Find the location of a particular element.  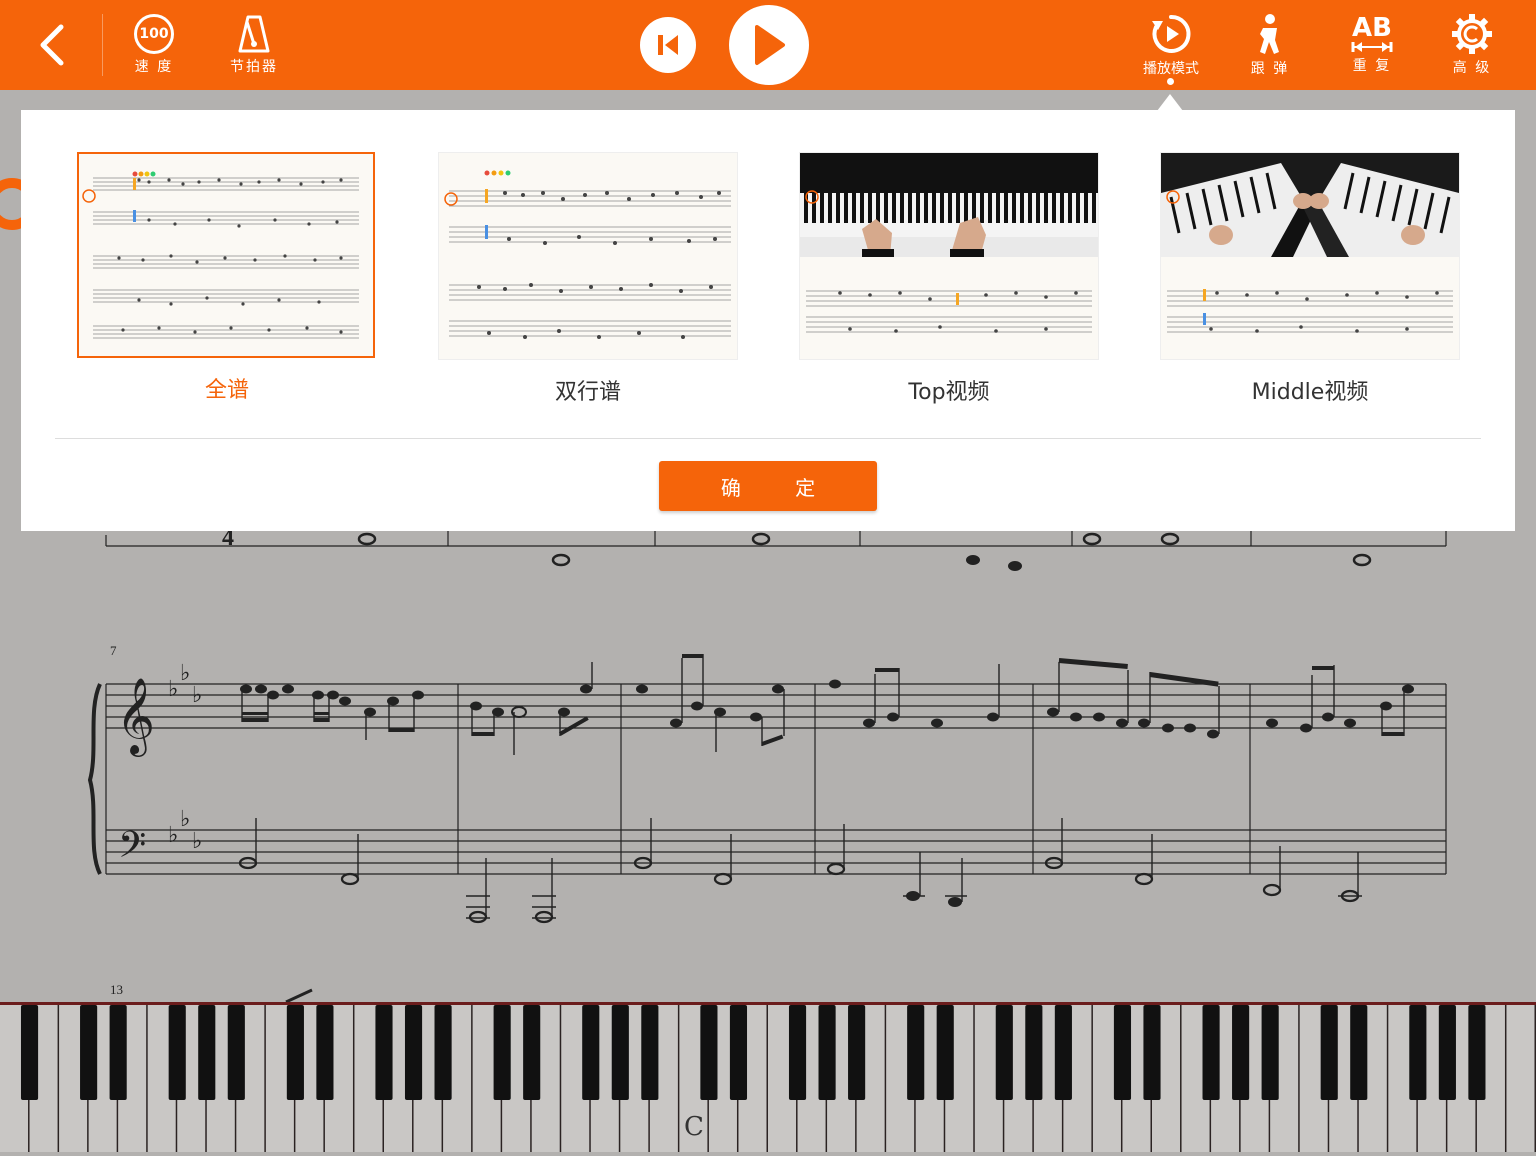

play-button is located at coordinates (769, 45).